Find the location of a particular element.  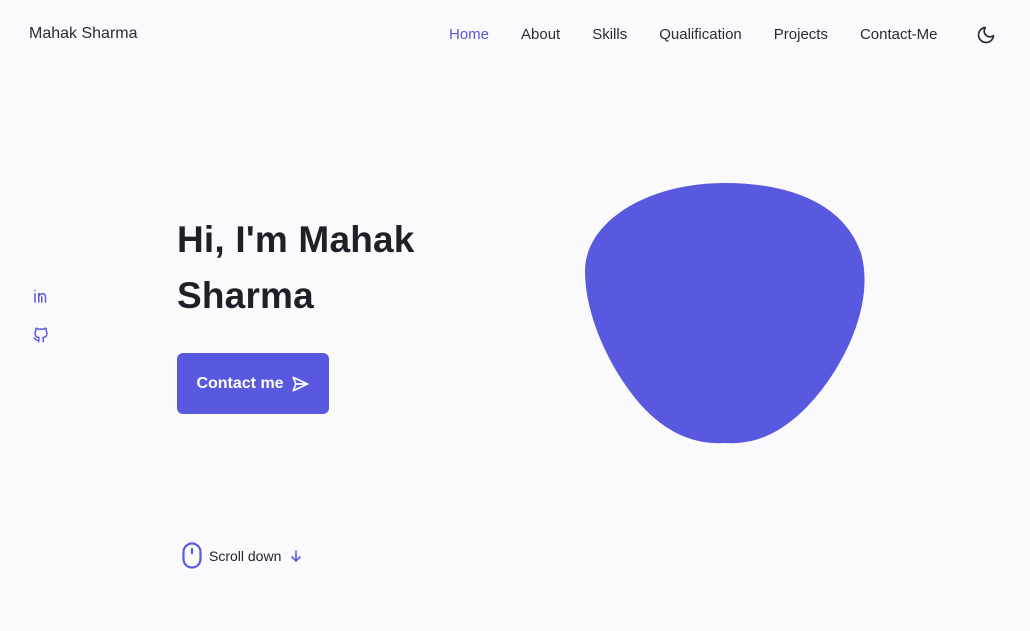

arrow-down-icon is located at coordinates (296, 556).